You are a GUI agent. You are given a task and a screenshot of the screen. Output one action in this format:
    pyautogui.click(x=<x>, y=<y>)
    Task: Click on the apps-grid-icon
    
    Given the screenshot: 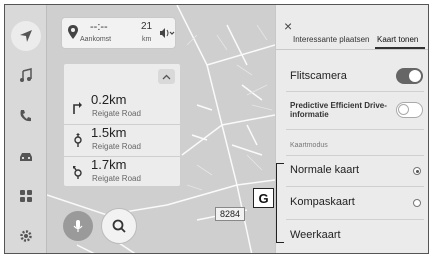 What is the action you would take?
    pyautogui.click(x=26, y=196)
    